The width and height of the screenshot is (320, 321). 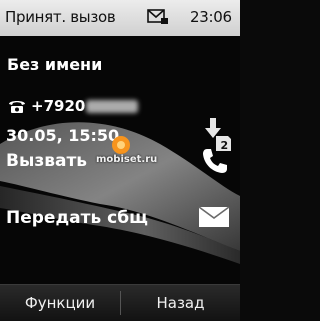 What do you see at coordinates (60, 17) in the screenshot?
I see `screen-title: Принят. вызов` at bounding box center [60, 17].